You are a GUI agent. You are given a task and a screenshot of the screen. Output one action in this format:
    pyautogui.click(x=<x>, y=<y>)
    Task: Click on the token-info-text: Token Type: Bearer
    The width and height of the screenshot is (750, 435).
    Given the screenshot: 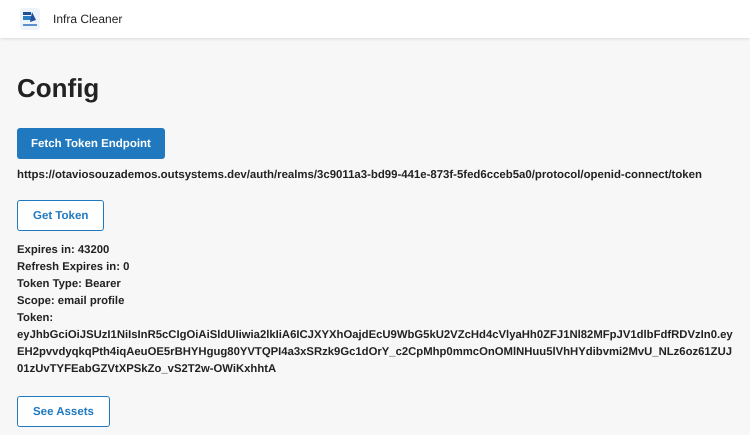 What is the action you would take?
    pyautogui.click(x=69, y=284)
    